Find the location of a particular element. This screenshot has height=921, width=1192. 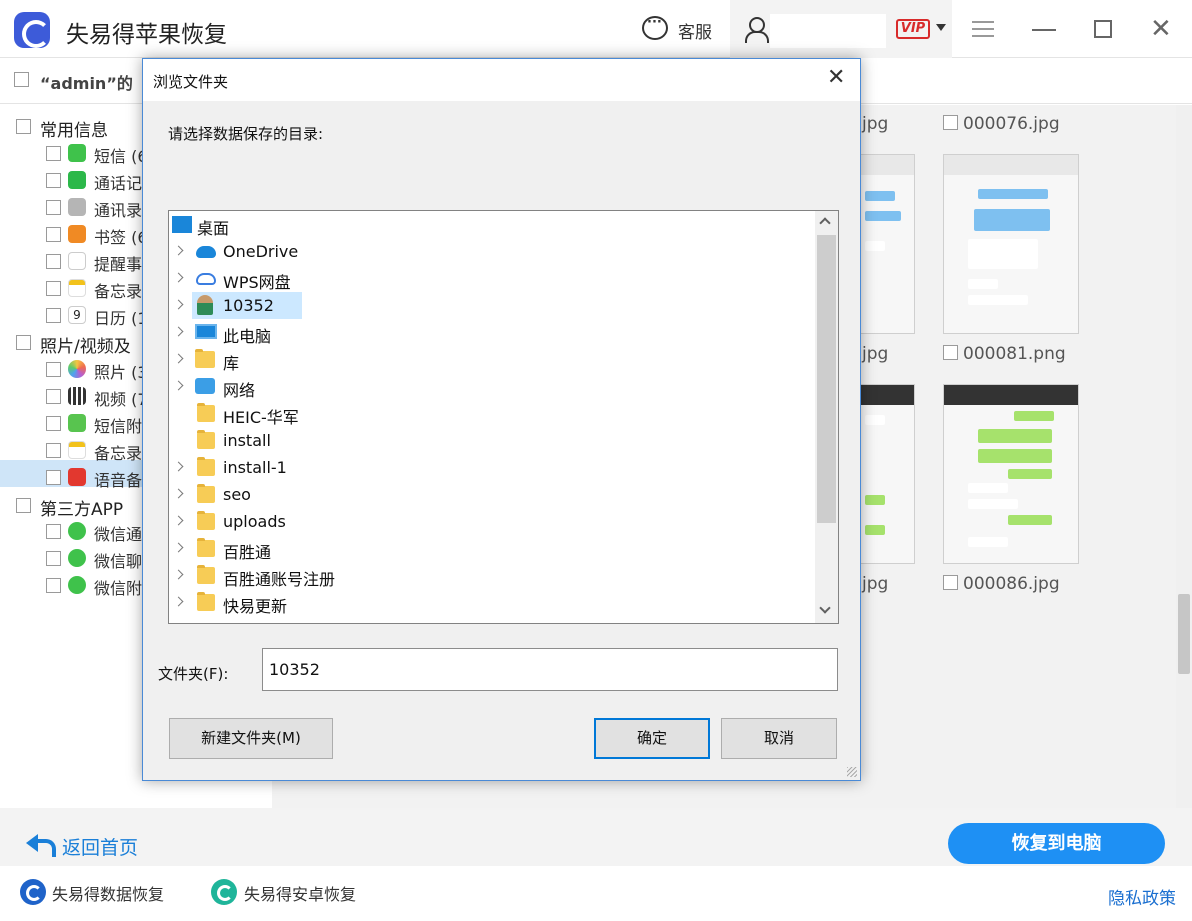

minimize-icon is located at coordinates (1044, 30).